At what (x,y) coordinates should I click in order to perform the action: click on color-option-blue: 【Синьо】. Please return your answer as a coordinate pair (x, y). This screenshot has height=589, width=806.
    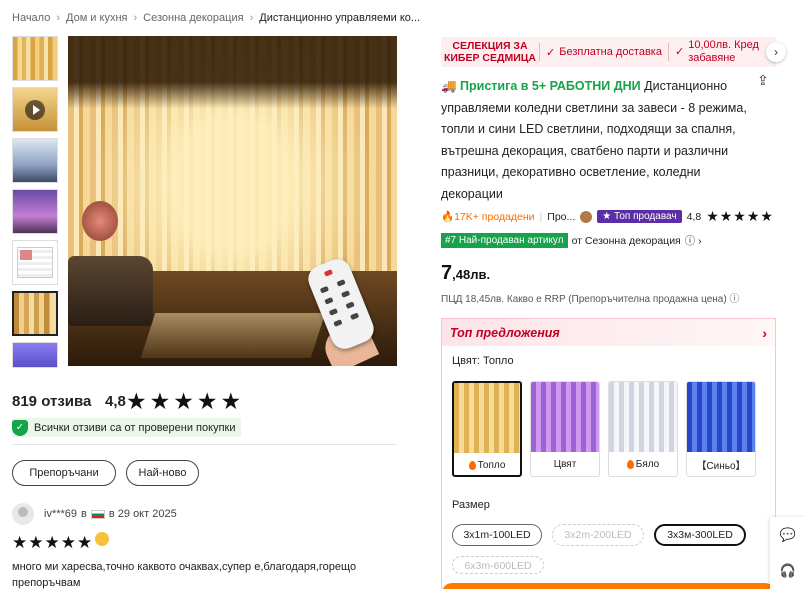
    Looking at the image, I should click on (721, 429).